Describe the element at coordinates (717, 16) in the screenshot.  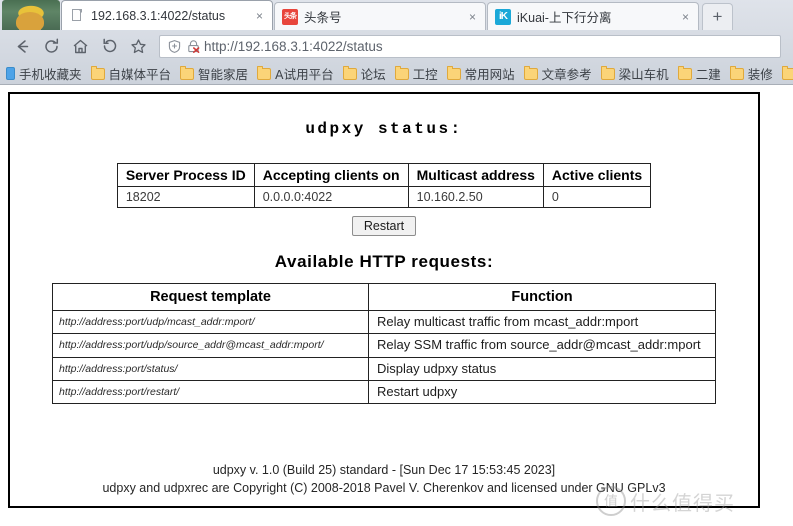
I see `new-tab-button: +` at that location.